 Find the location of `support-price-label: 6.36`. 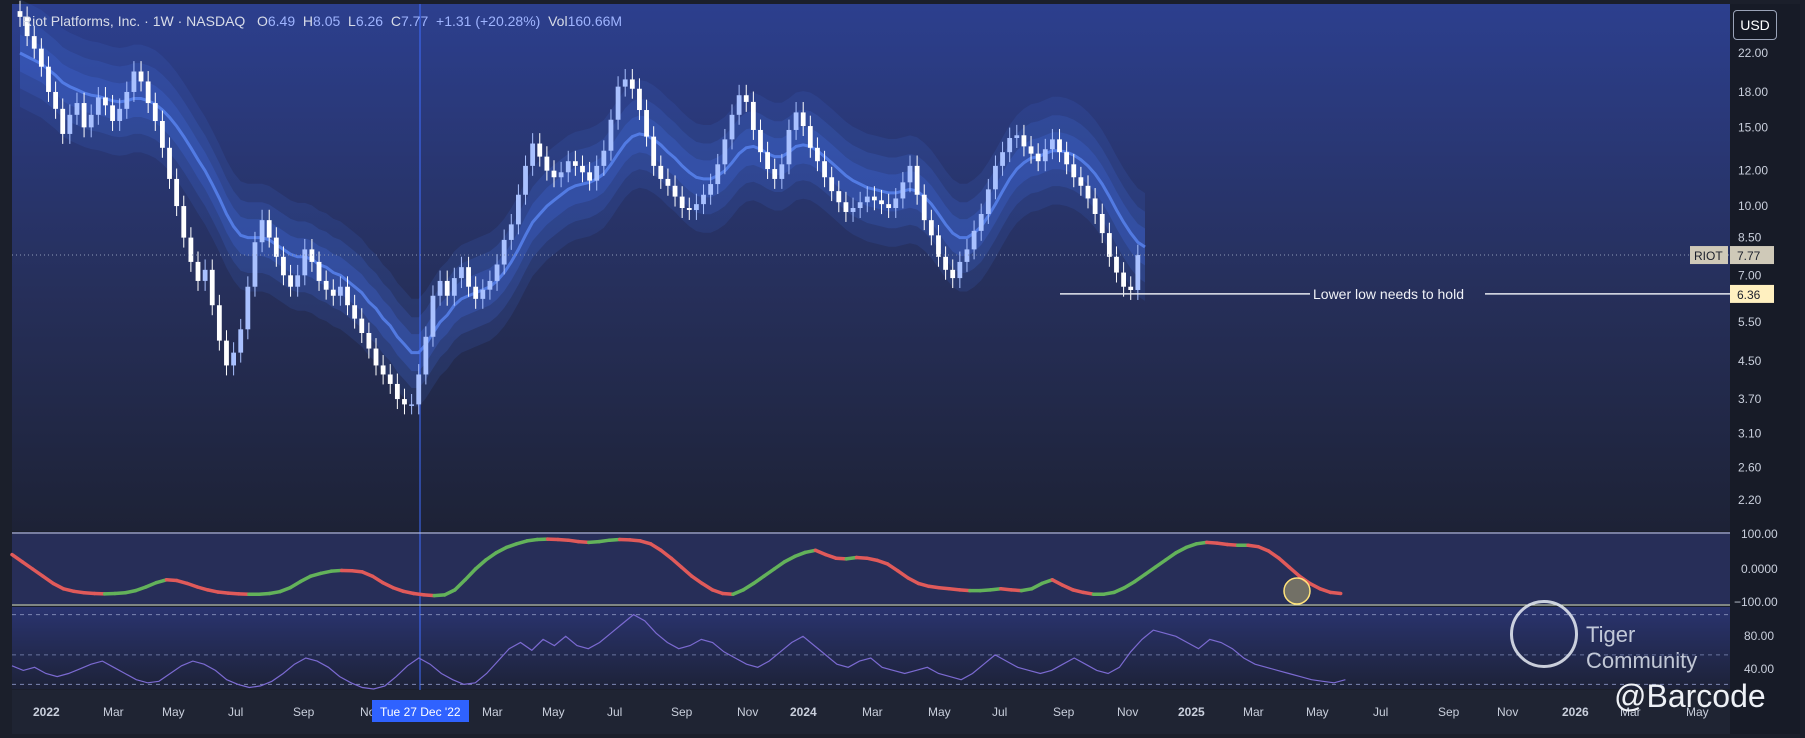

support-price-label: 6.36 is located at coordinates (1749, 295).